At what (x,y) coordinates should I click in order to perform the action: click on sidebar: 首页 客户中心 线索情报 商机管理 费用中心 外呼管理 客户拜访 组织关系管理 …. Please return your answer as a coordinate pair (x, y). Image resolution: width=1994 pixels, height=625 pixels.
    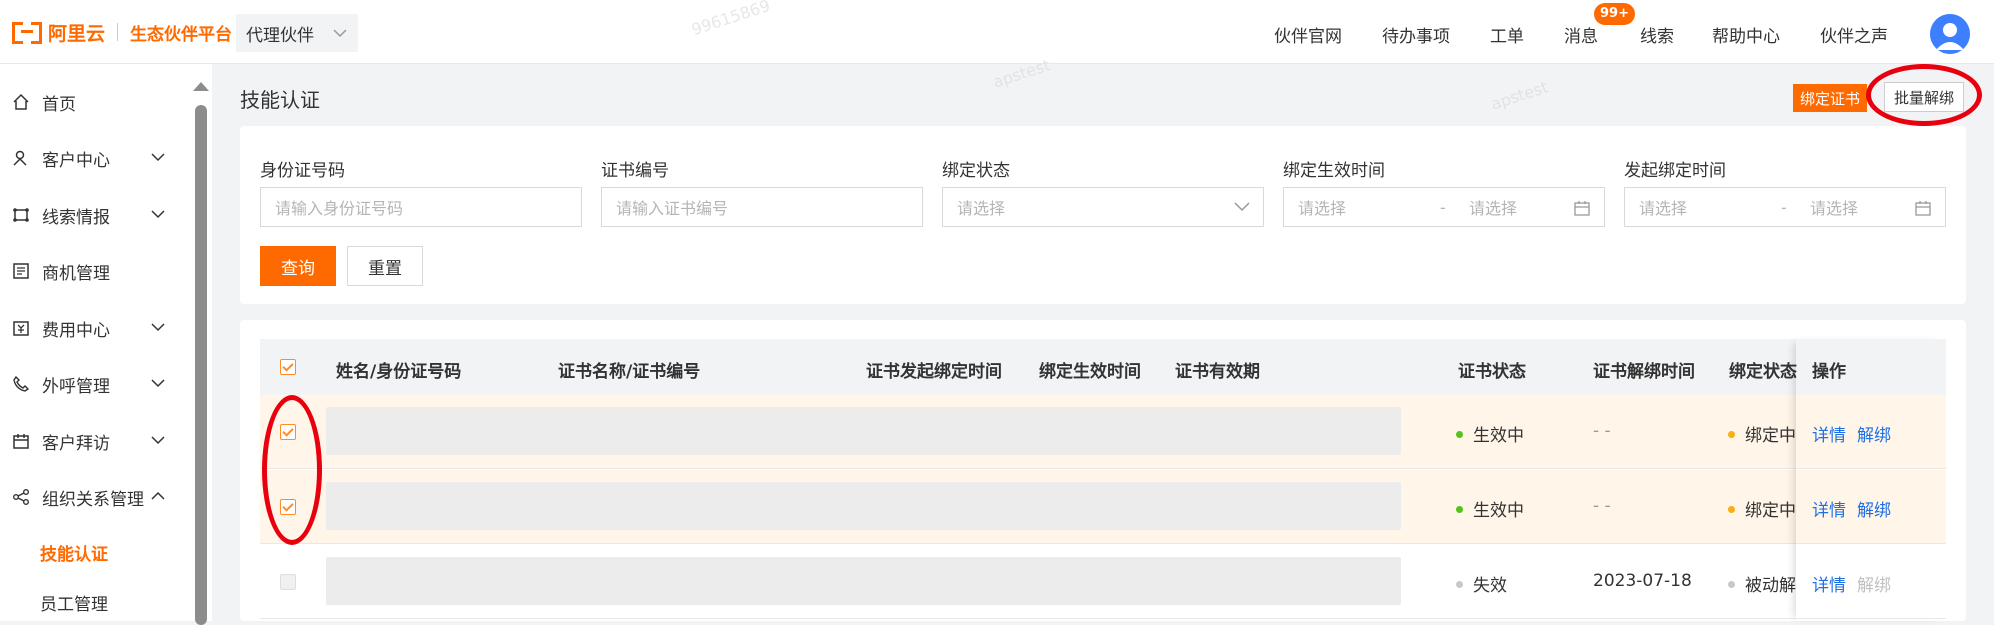
    Looking at the image, I should click on (106, 342).